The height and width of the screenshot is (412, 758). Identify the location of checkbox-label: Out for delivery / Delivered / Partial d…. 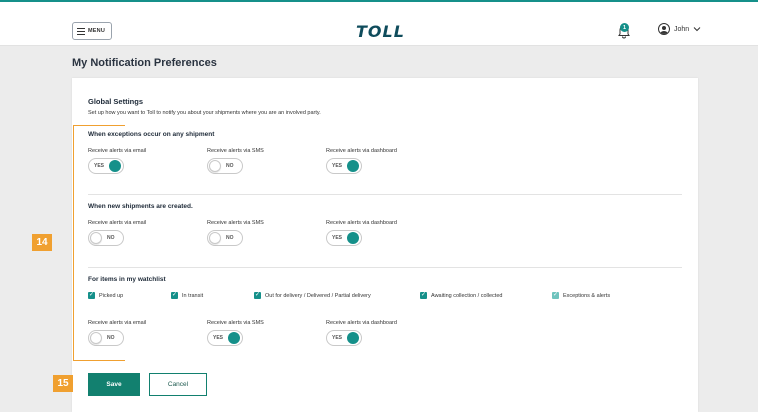
(318, 295).